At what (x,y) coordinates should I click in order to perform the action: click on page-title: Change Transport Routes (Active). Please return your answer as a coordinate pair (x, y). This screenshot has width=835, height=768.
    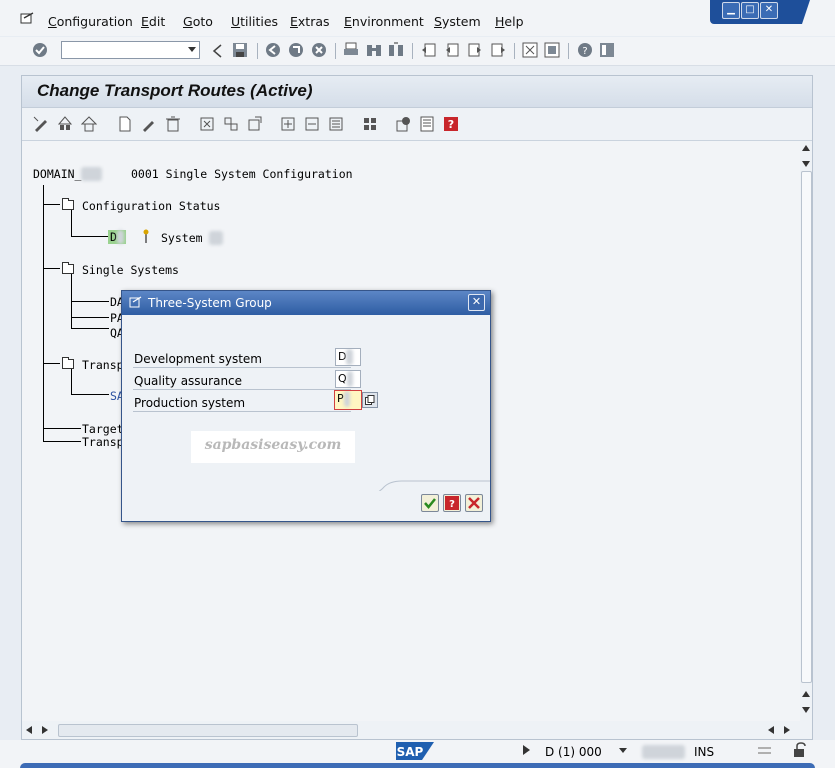
    Looking at the image, I should click on (175, 90).